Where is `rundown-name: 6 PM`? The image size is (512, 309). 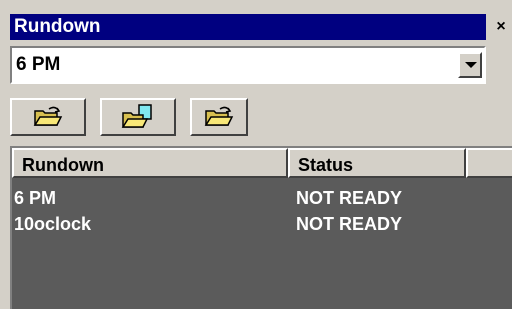
rundown-name: 6 PM is located at coordinates (35, 198).